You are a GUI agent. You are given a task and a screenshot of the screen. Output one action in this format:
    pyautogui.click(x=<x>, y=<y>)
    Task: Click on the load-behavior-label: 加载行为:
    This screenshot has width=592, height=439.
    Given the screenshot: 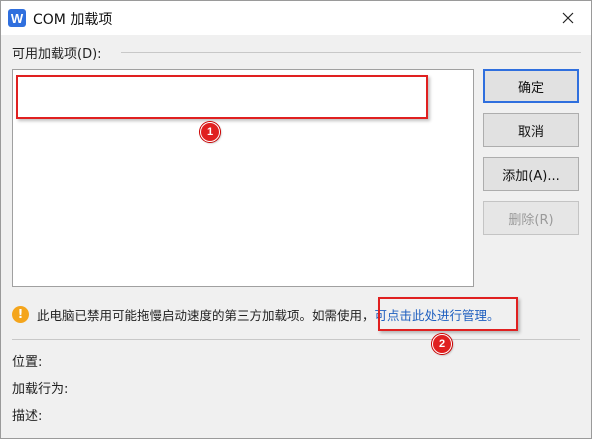 What is the action you would take?
    pyautogui.click(x=40, y=389)
    